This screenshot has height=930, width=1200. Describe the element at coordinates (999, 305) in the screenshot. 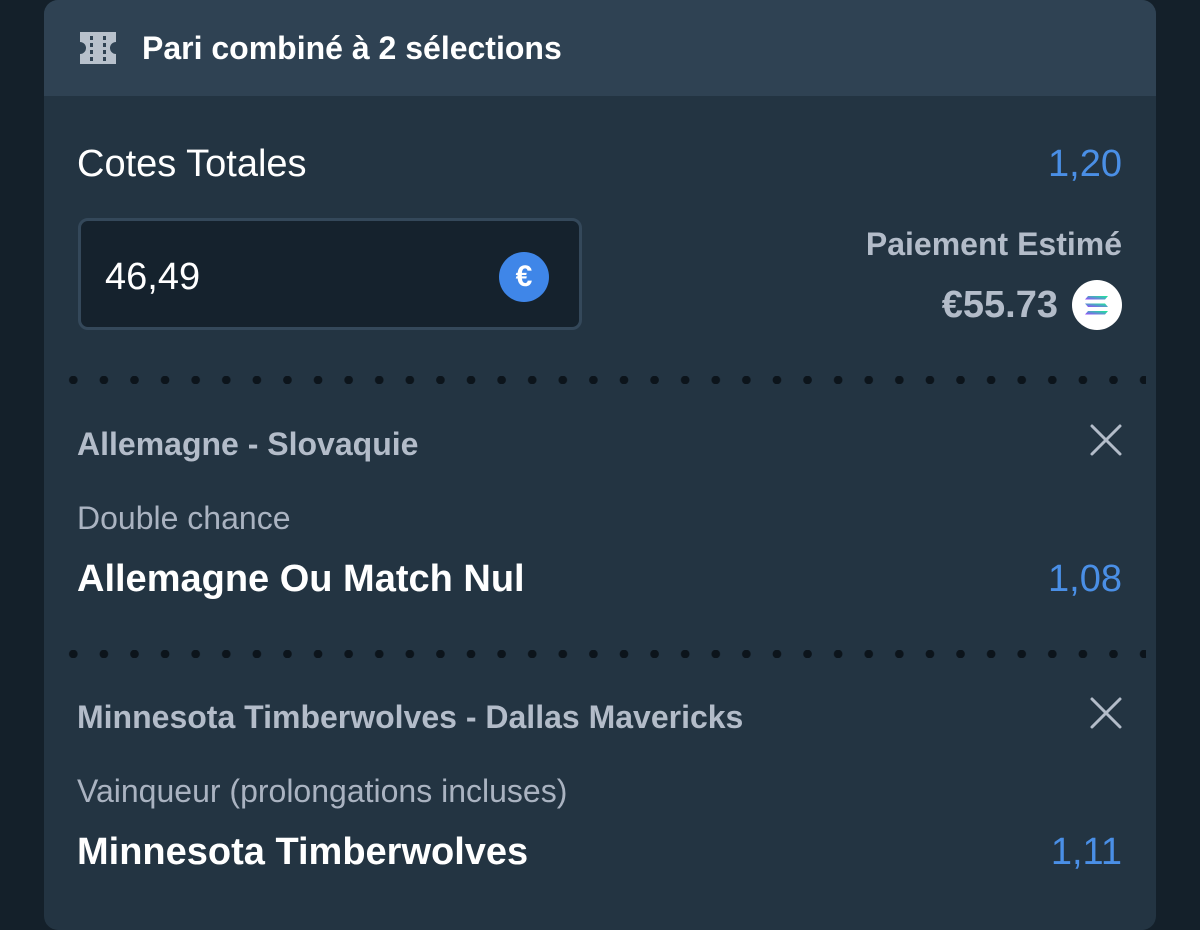

I see `estimated-payout-value: €55.73` at that location.